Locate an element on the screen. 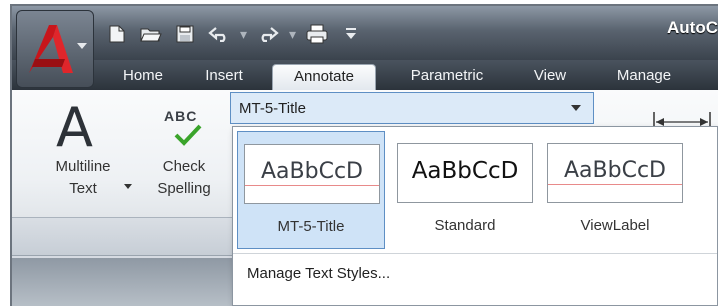 The image size is (718, 306). gallery-item-viewlabel: AaBbCcD ViewLabel is located at coordinates (615, 190).